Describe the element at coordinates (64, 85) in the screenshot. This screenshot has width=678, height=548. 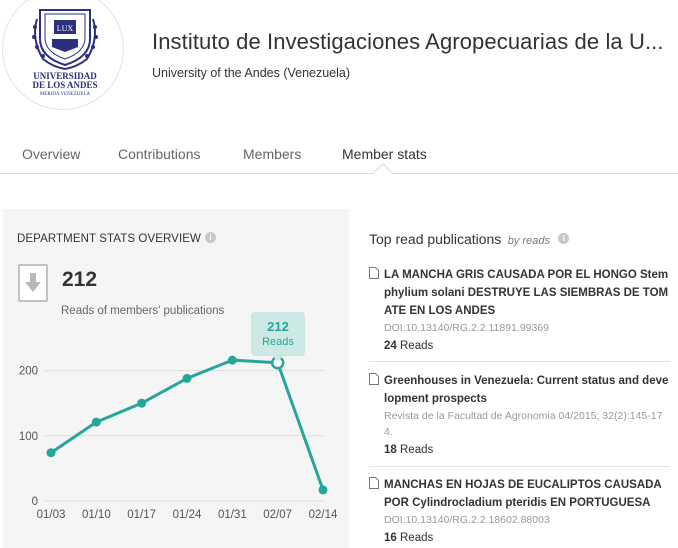
I see `svg-text: DE LOS ANDES` at that location.